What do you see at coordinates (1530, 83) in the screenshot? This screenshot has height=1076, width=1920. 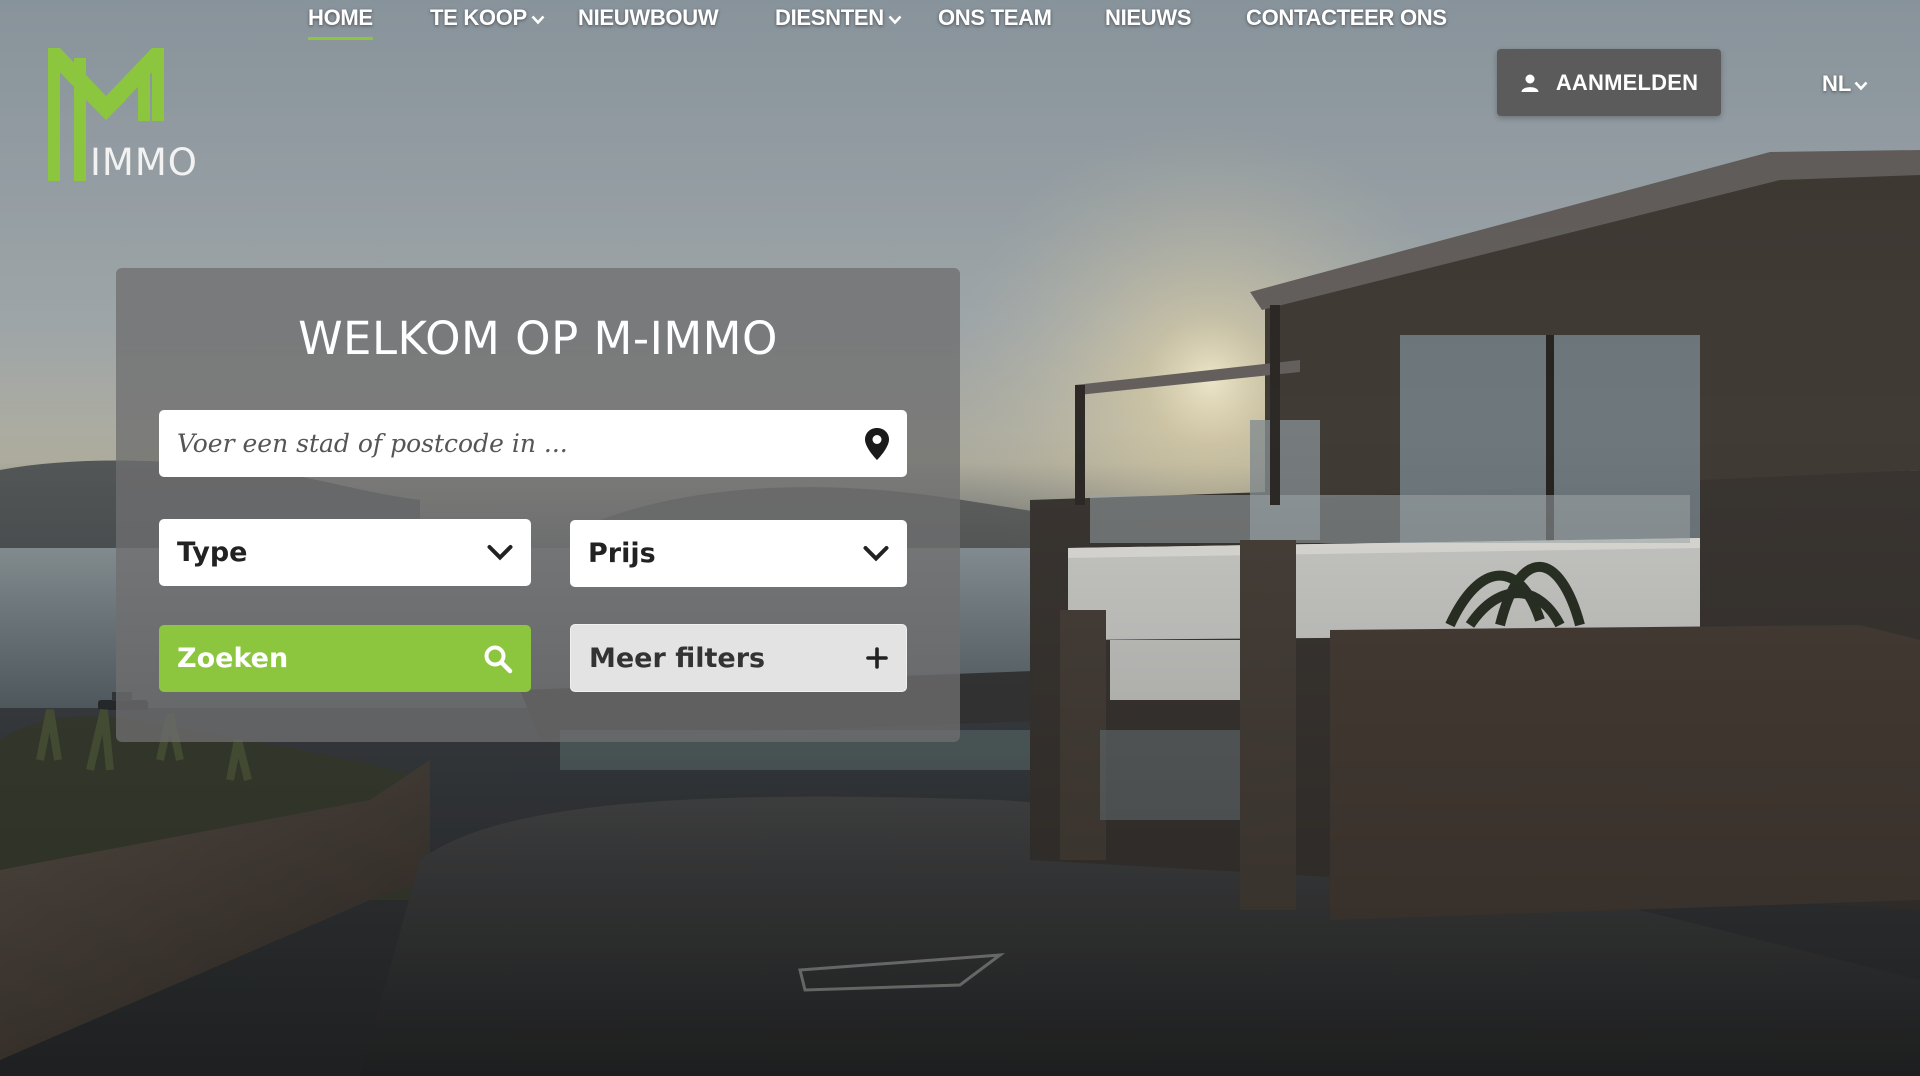 I see `user-icon` at bounding box center [1530, 83].